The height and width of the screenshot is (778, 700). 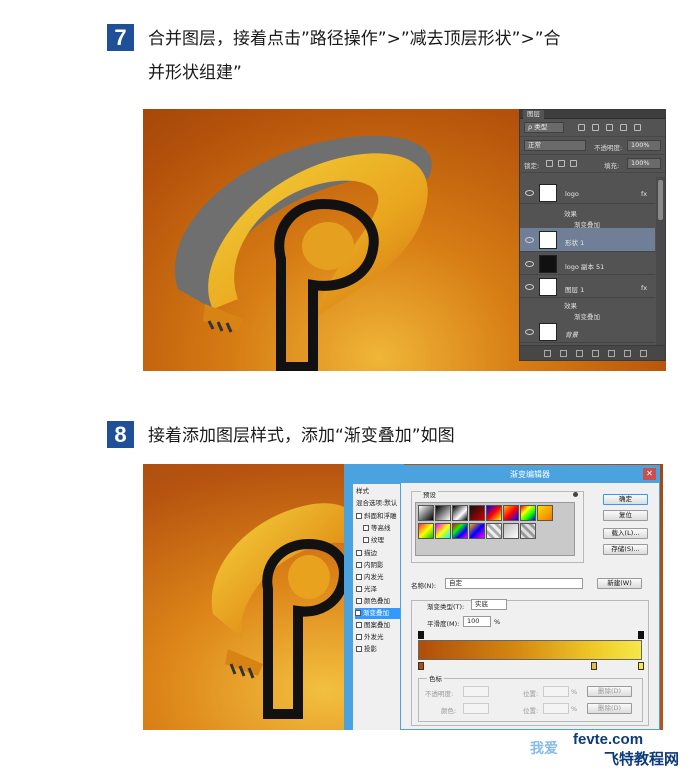 I want to click on layer-row-layer-1: 图层 1 fx, so click(x=587, y=287).